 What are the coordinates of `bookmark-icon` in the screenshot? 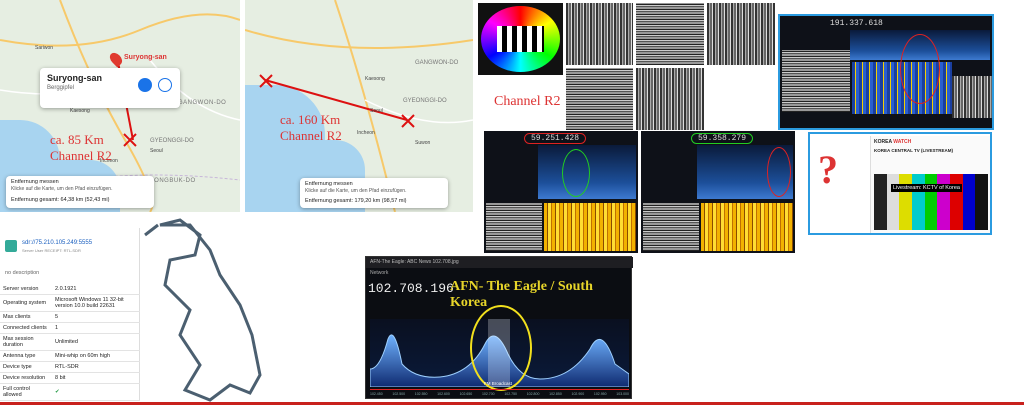 It's located at (165, 85).